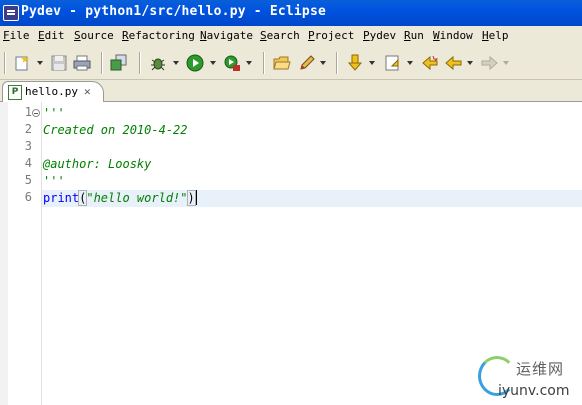 The width and height of the screenshot is (582, 405). What do you see at coordinates (28, 163) in the screenshot?
I see `line-number: 4` at bounding box center [28, 163].